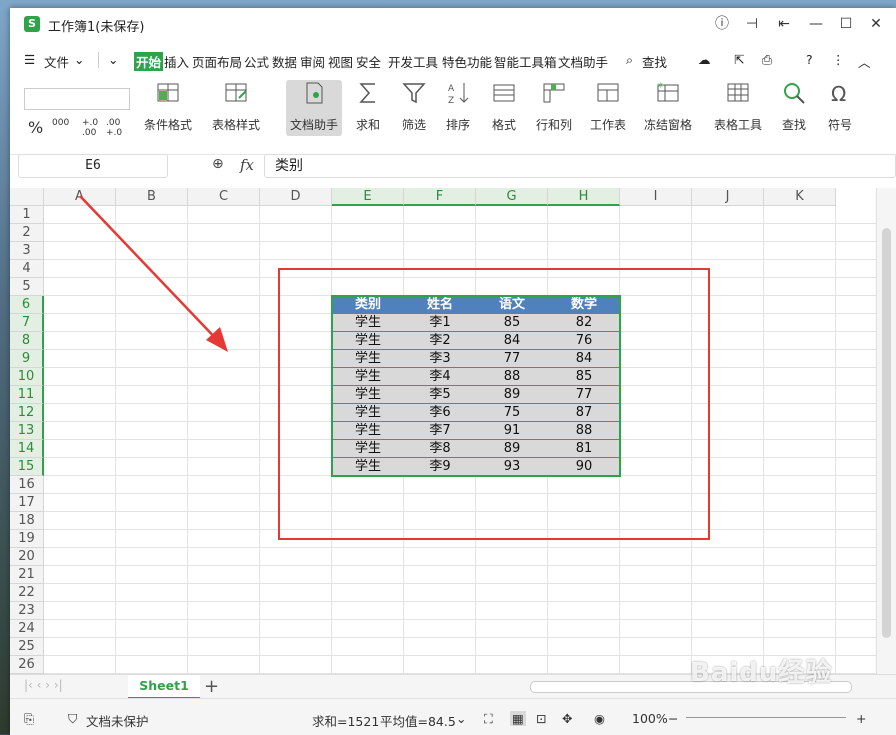 This screenshot has width=896, height=735. I want to click on row-header-6: 6, so click(27, 305).